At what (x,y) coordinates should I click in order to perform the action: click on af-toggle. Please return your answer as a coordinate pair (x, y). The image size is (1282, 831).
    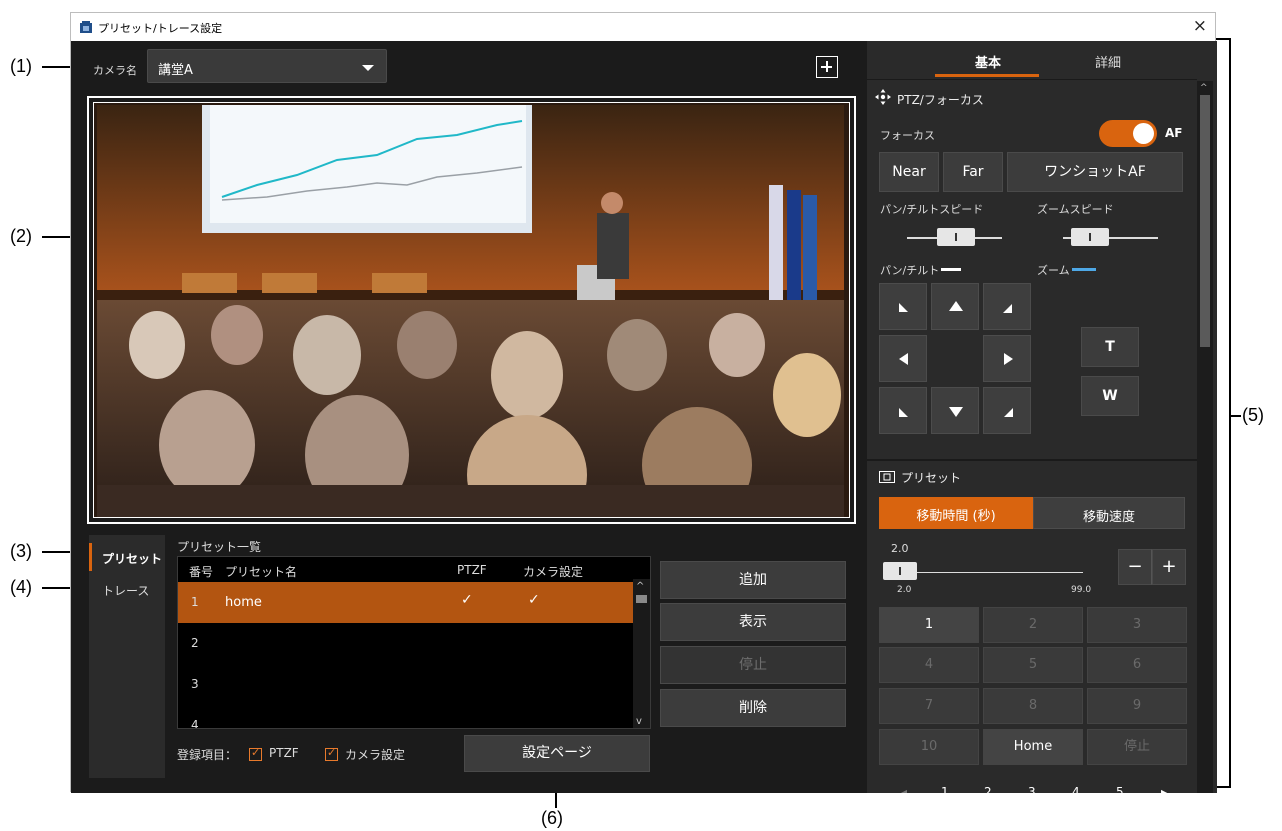
    Looking at the image, I should click on (1128, 133).